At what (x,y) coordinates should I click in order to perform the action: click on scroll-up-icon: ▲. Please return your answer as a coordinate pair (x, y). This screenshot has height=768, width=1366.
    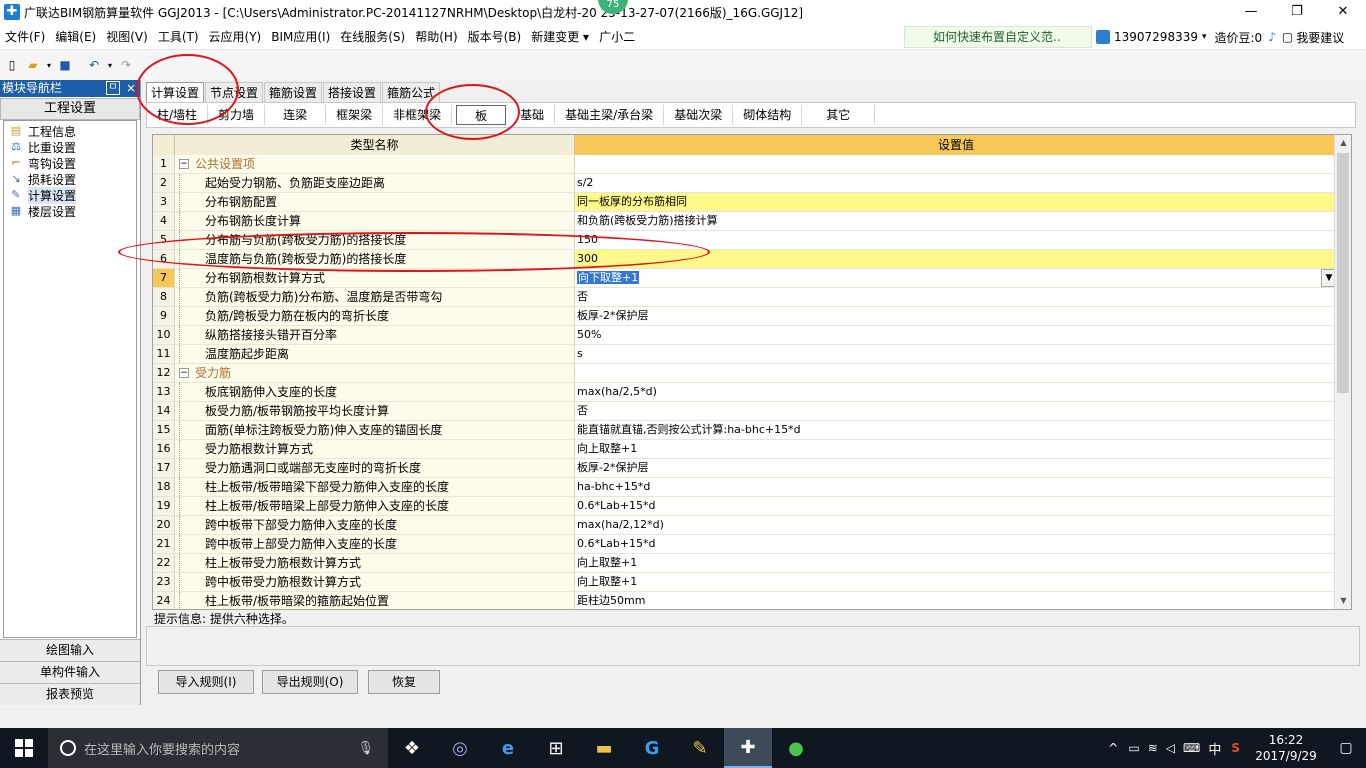
    Looking at the image, I should click on (1343, 143).